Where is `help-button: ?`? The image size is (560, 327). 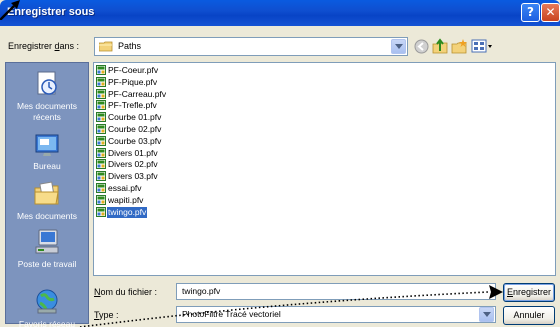 help-button: ? is located at coordinates (530, 12).